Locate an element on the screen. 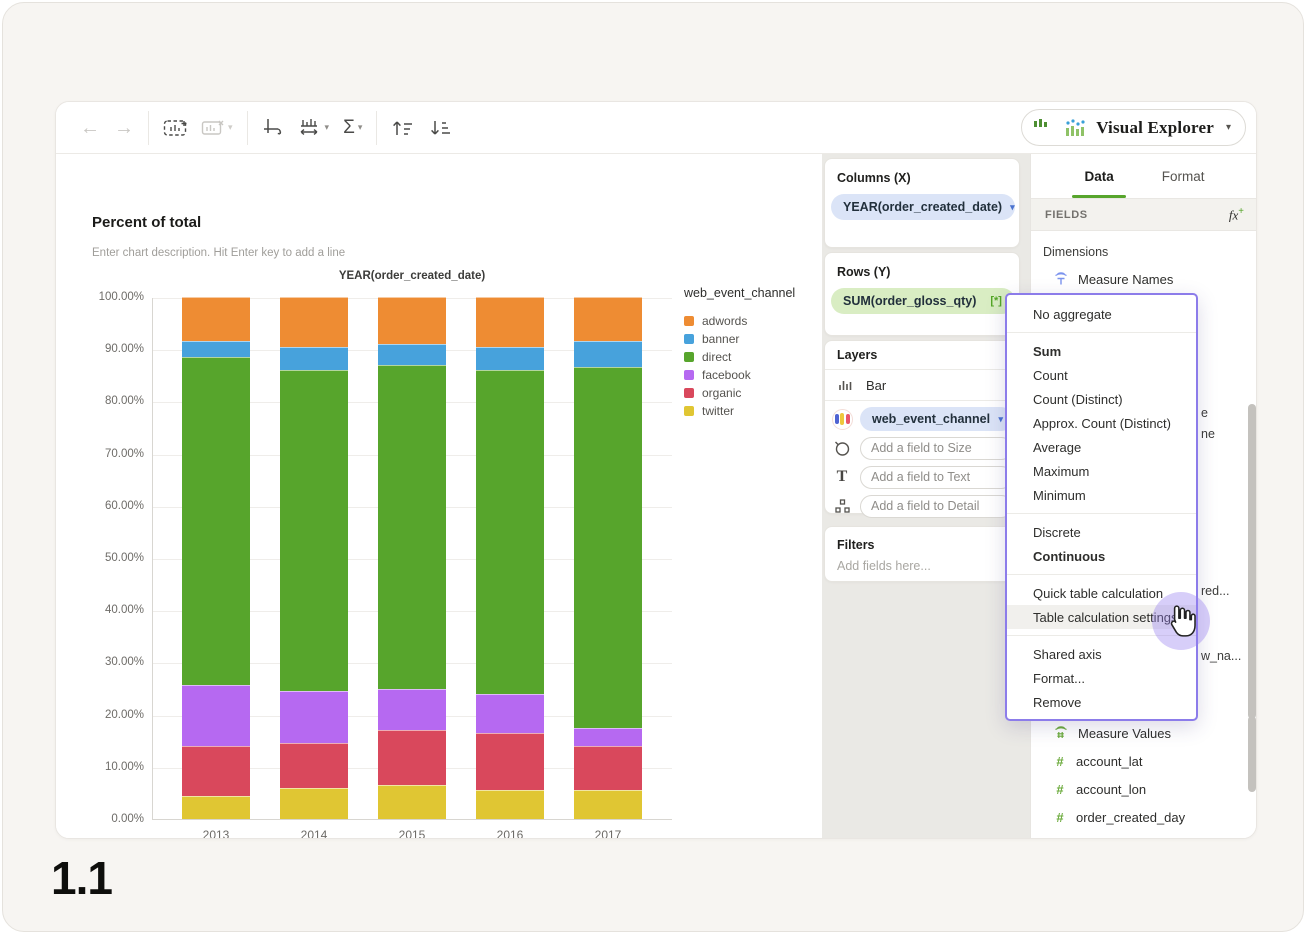  axis-scale-button: ▾ is located at coordinates (313, 128).